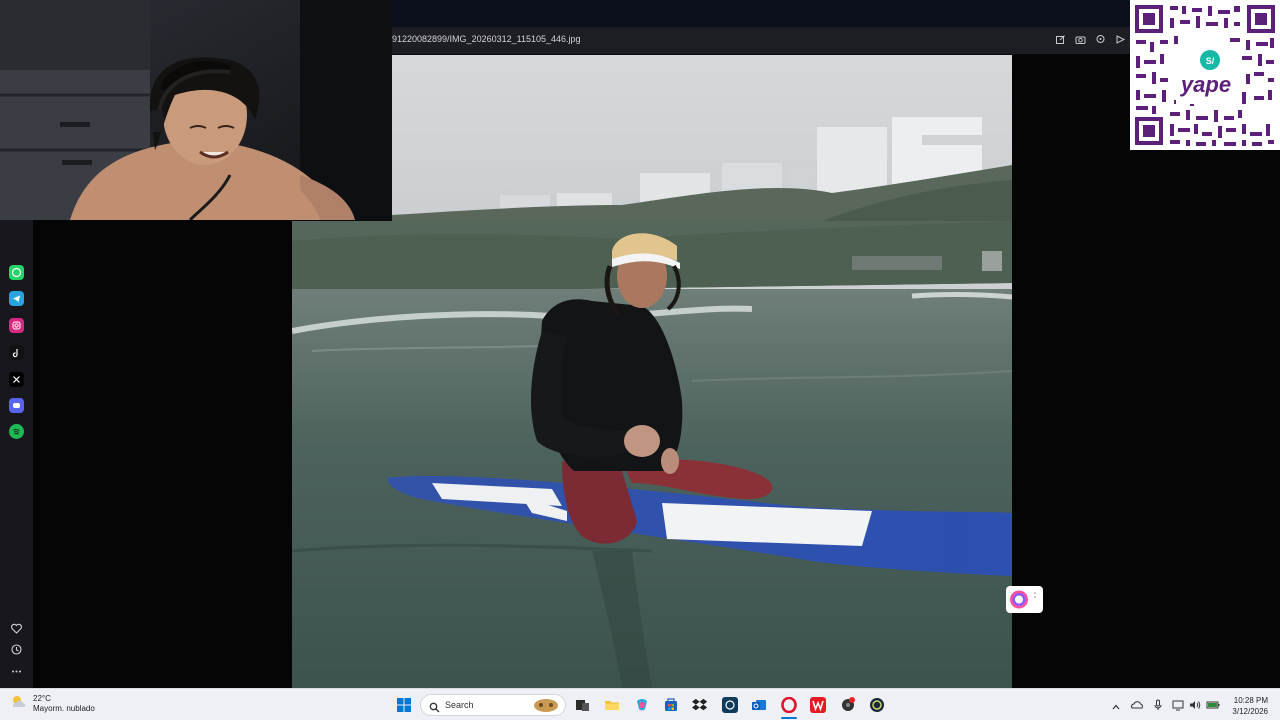  Describe the element at coordinates (16, 379) in the screenshot. I see `x-icon` at that location.